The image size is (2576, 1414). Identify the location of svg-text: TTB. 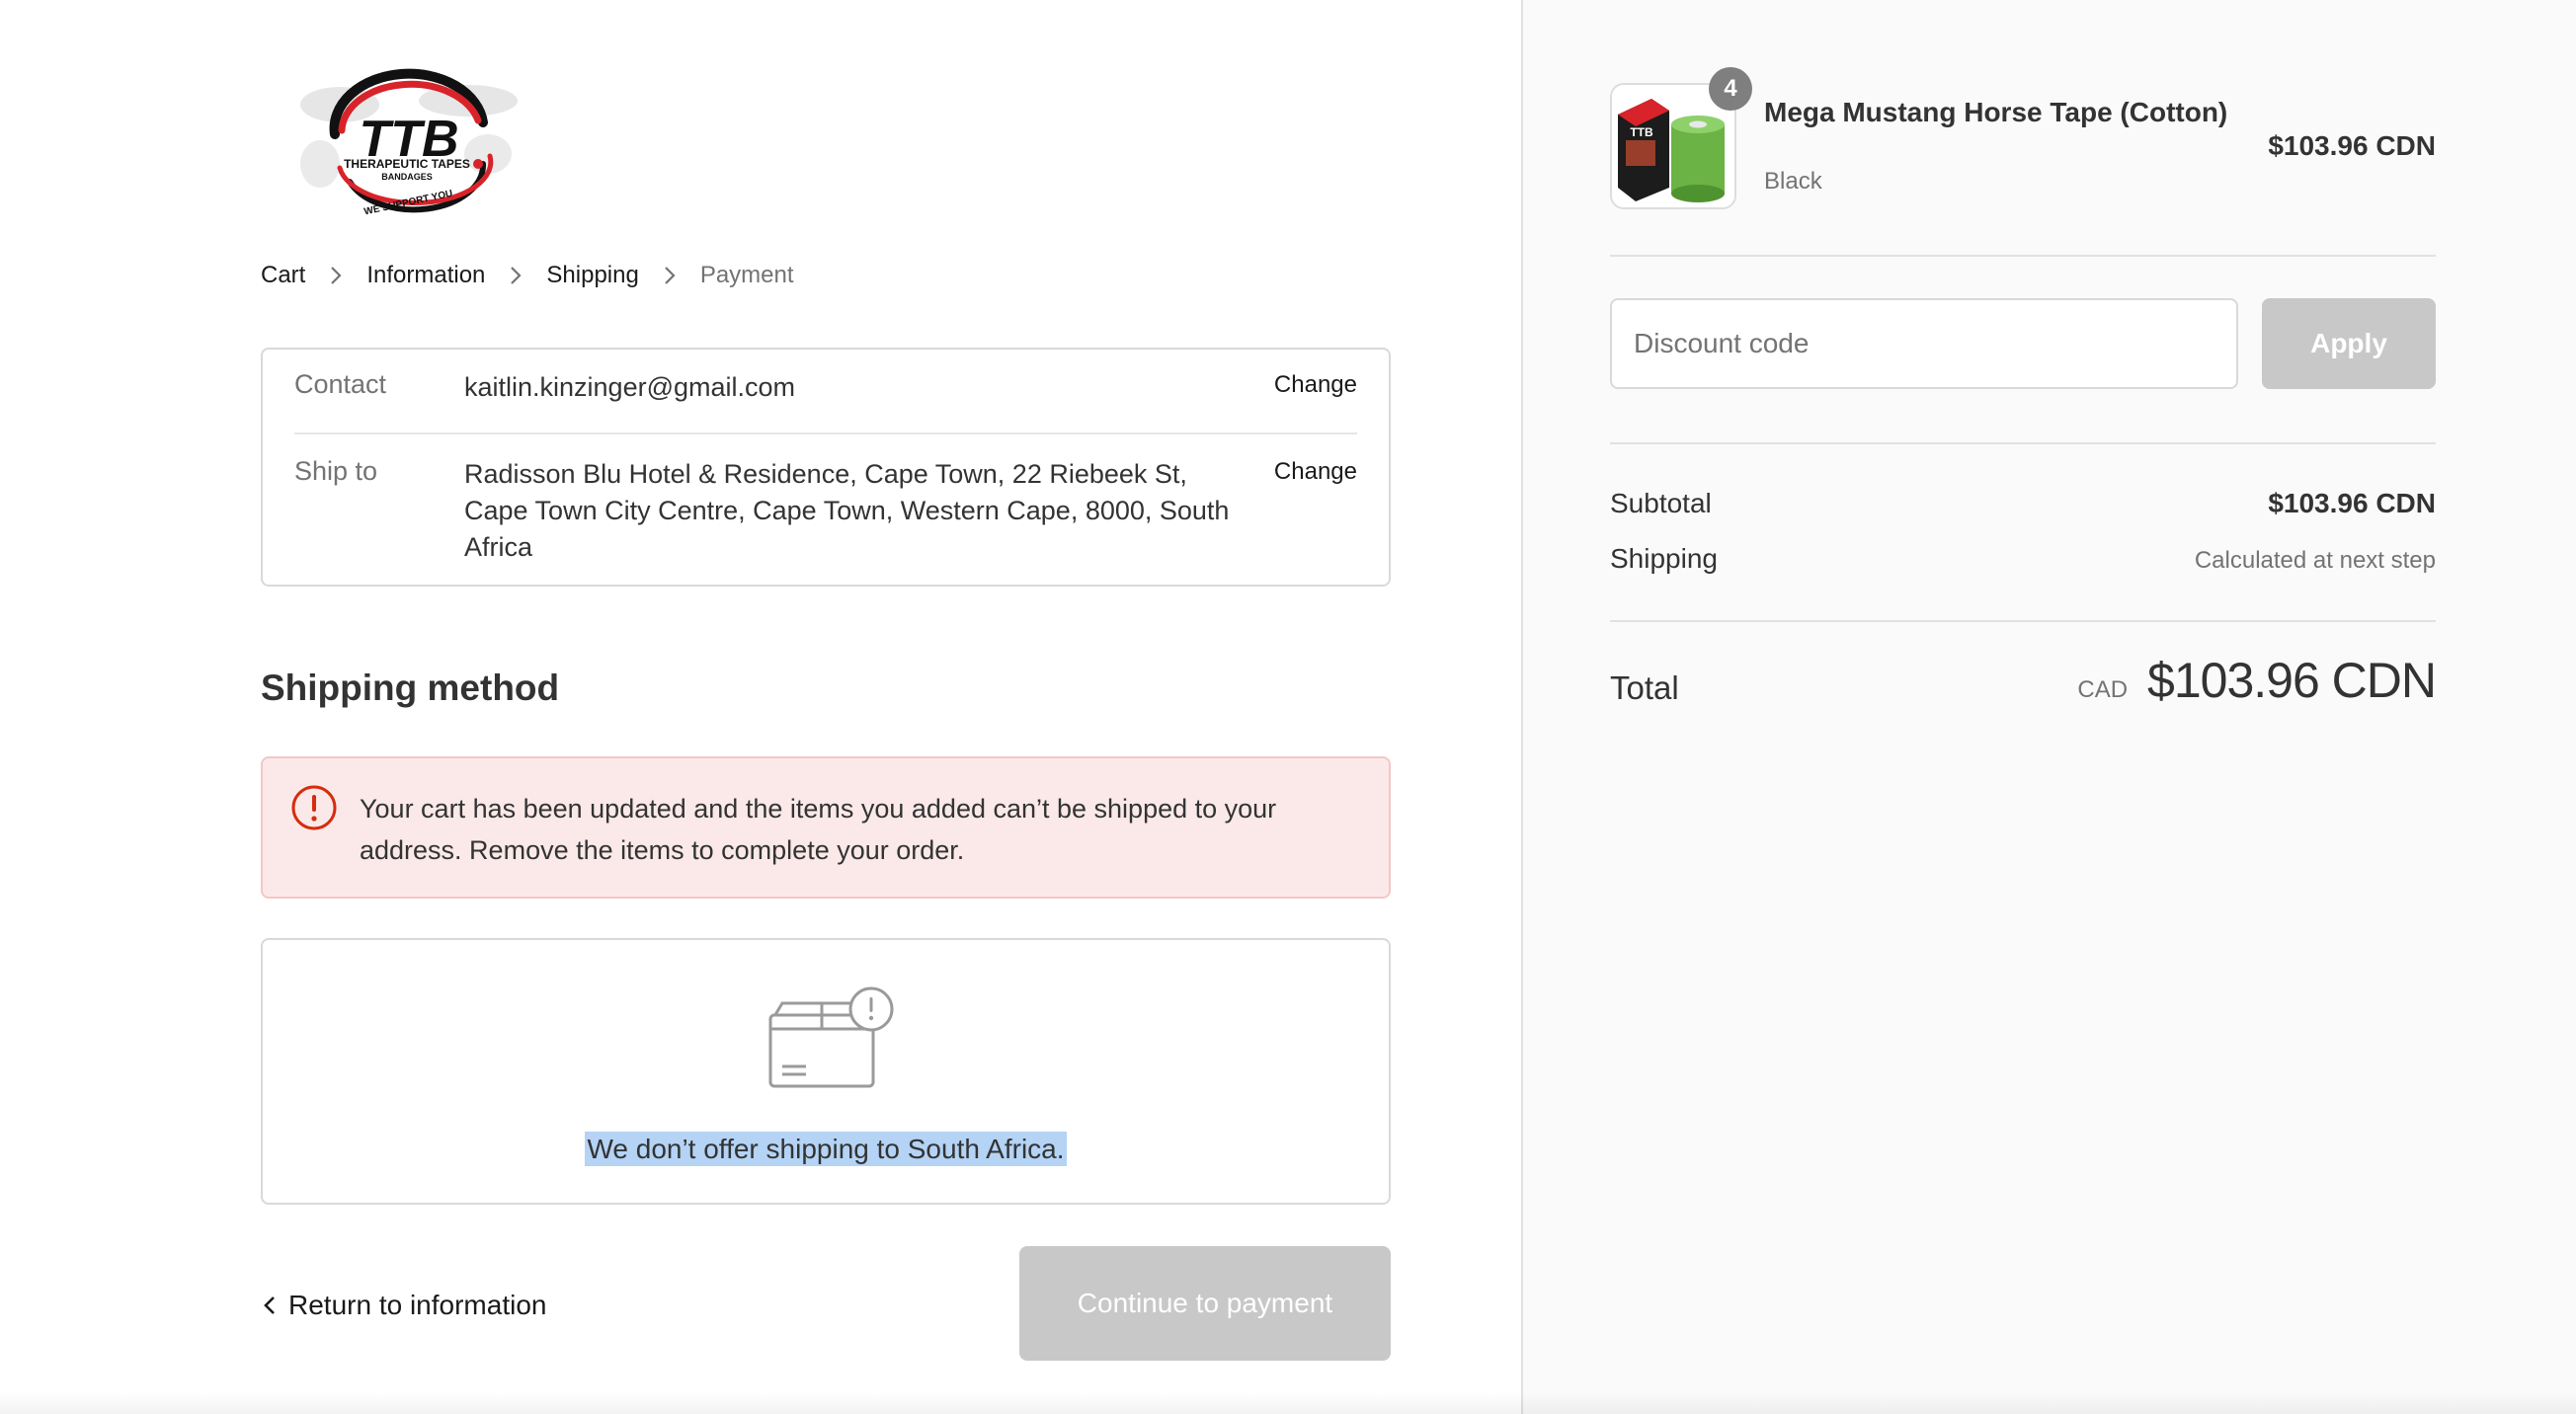
(1641, 132).